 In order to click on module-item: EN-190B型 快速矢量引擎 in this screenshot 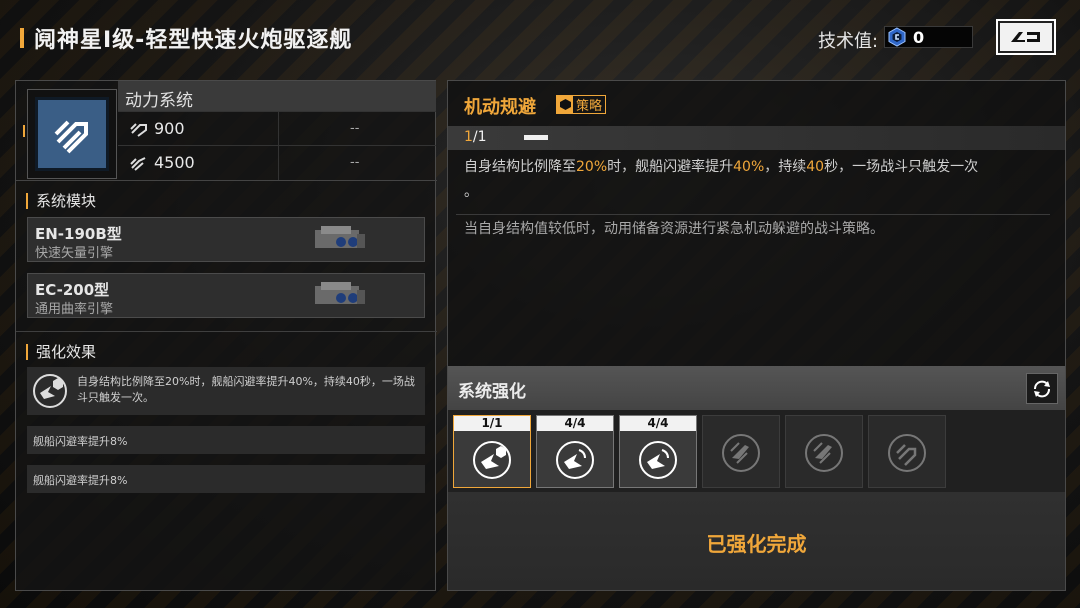, I will do `click(226, 239)`.